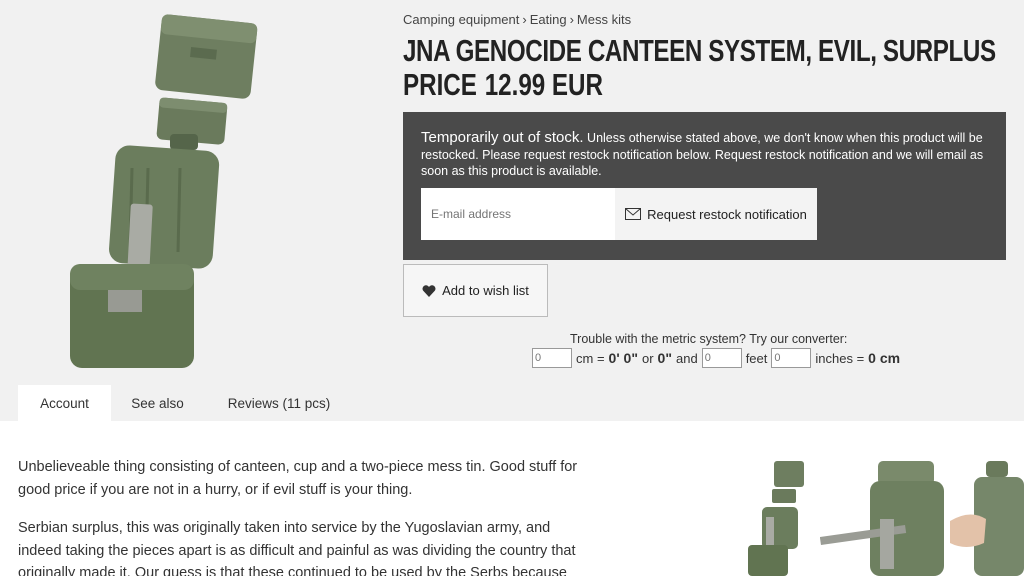 The height and width of the screenshot is (576, 1024). I want to click on request-restock-button: Request restock notification, so click(716, 214).